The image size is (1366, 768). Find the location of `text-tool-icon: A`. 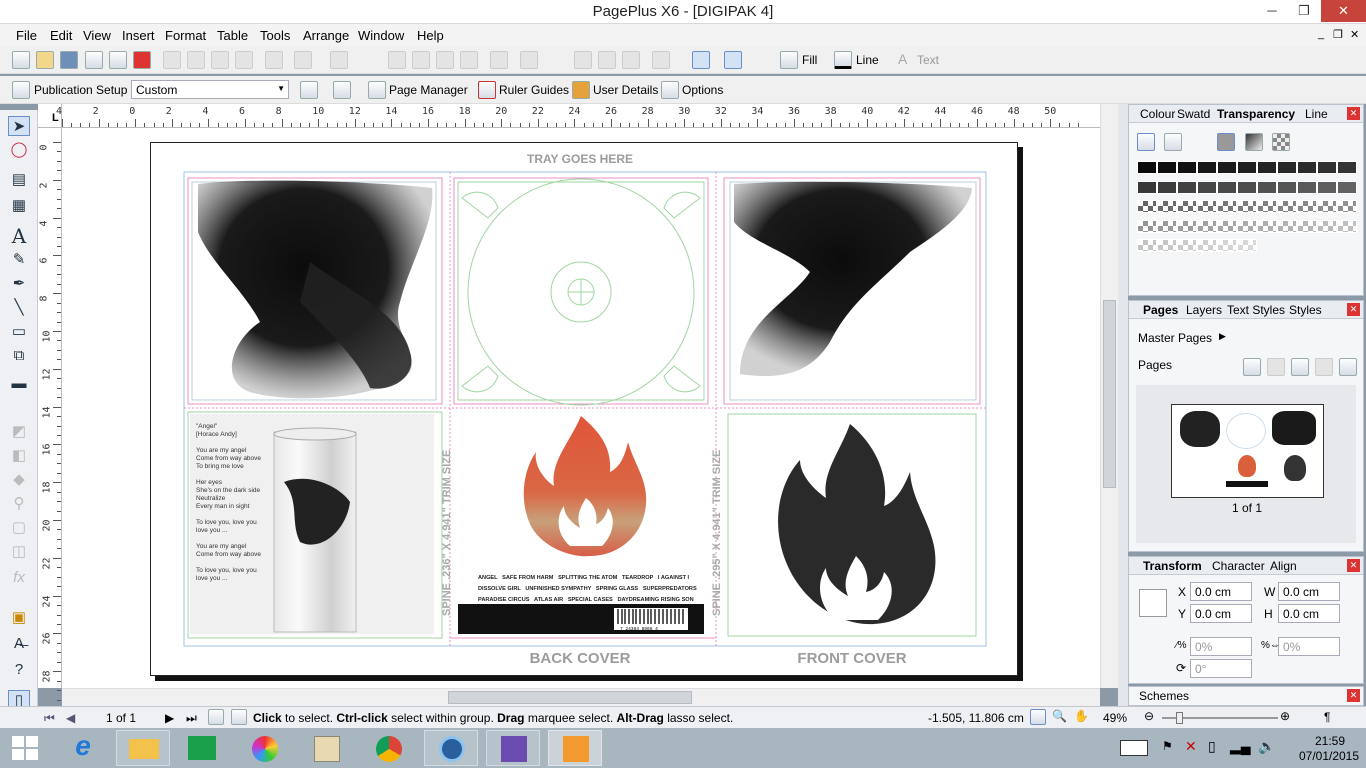

text-tool-icon: A is located at coordinates (19, 236).